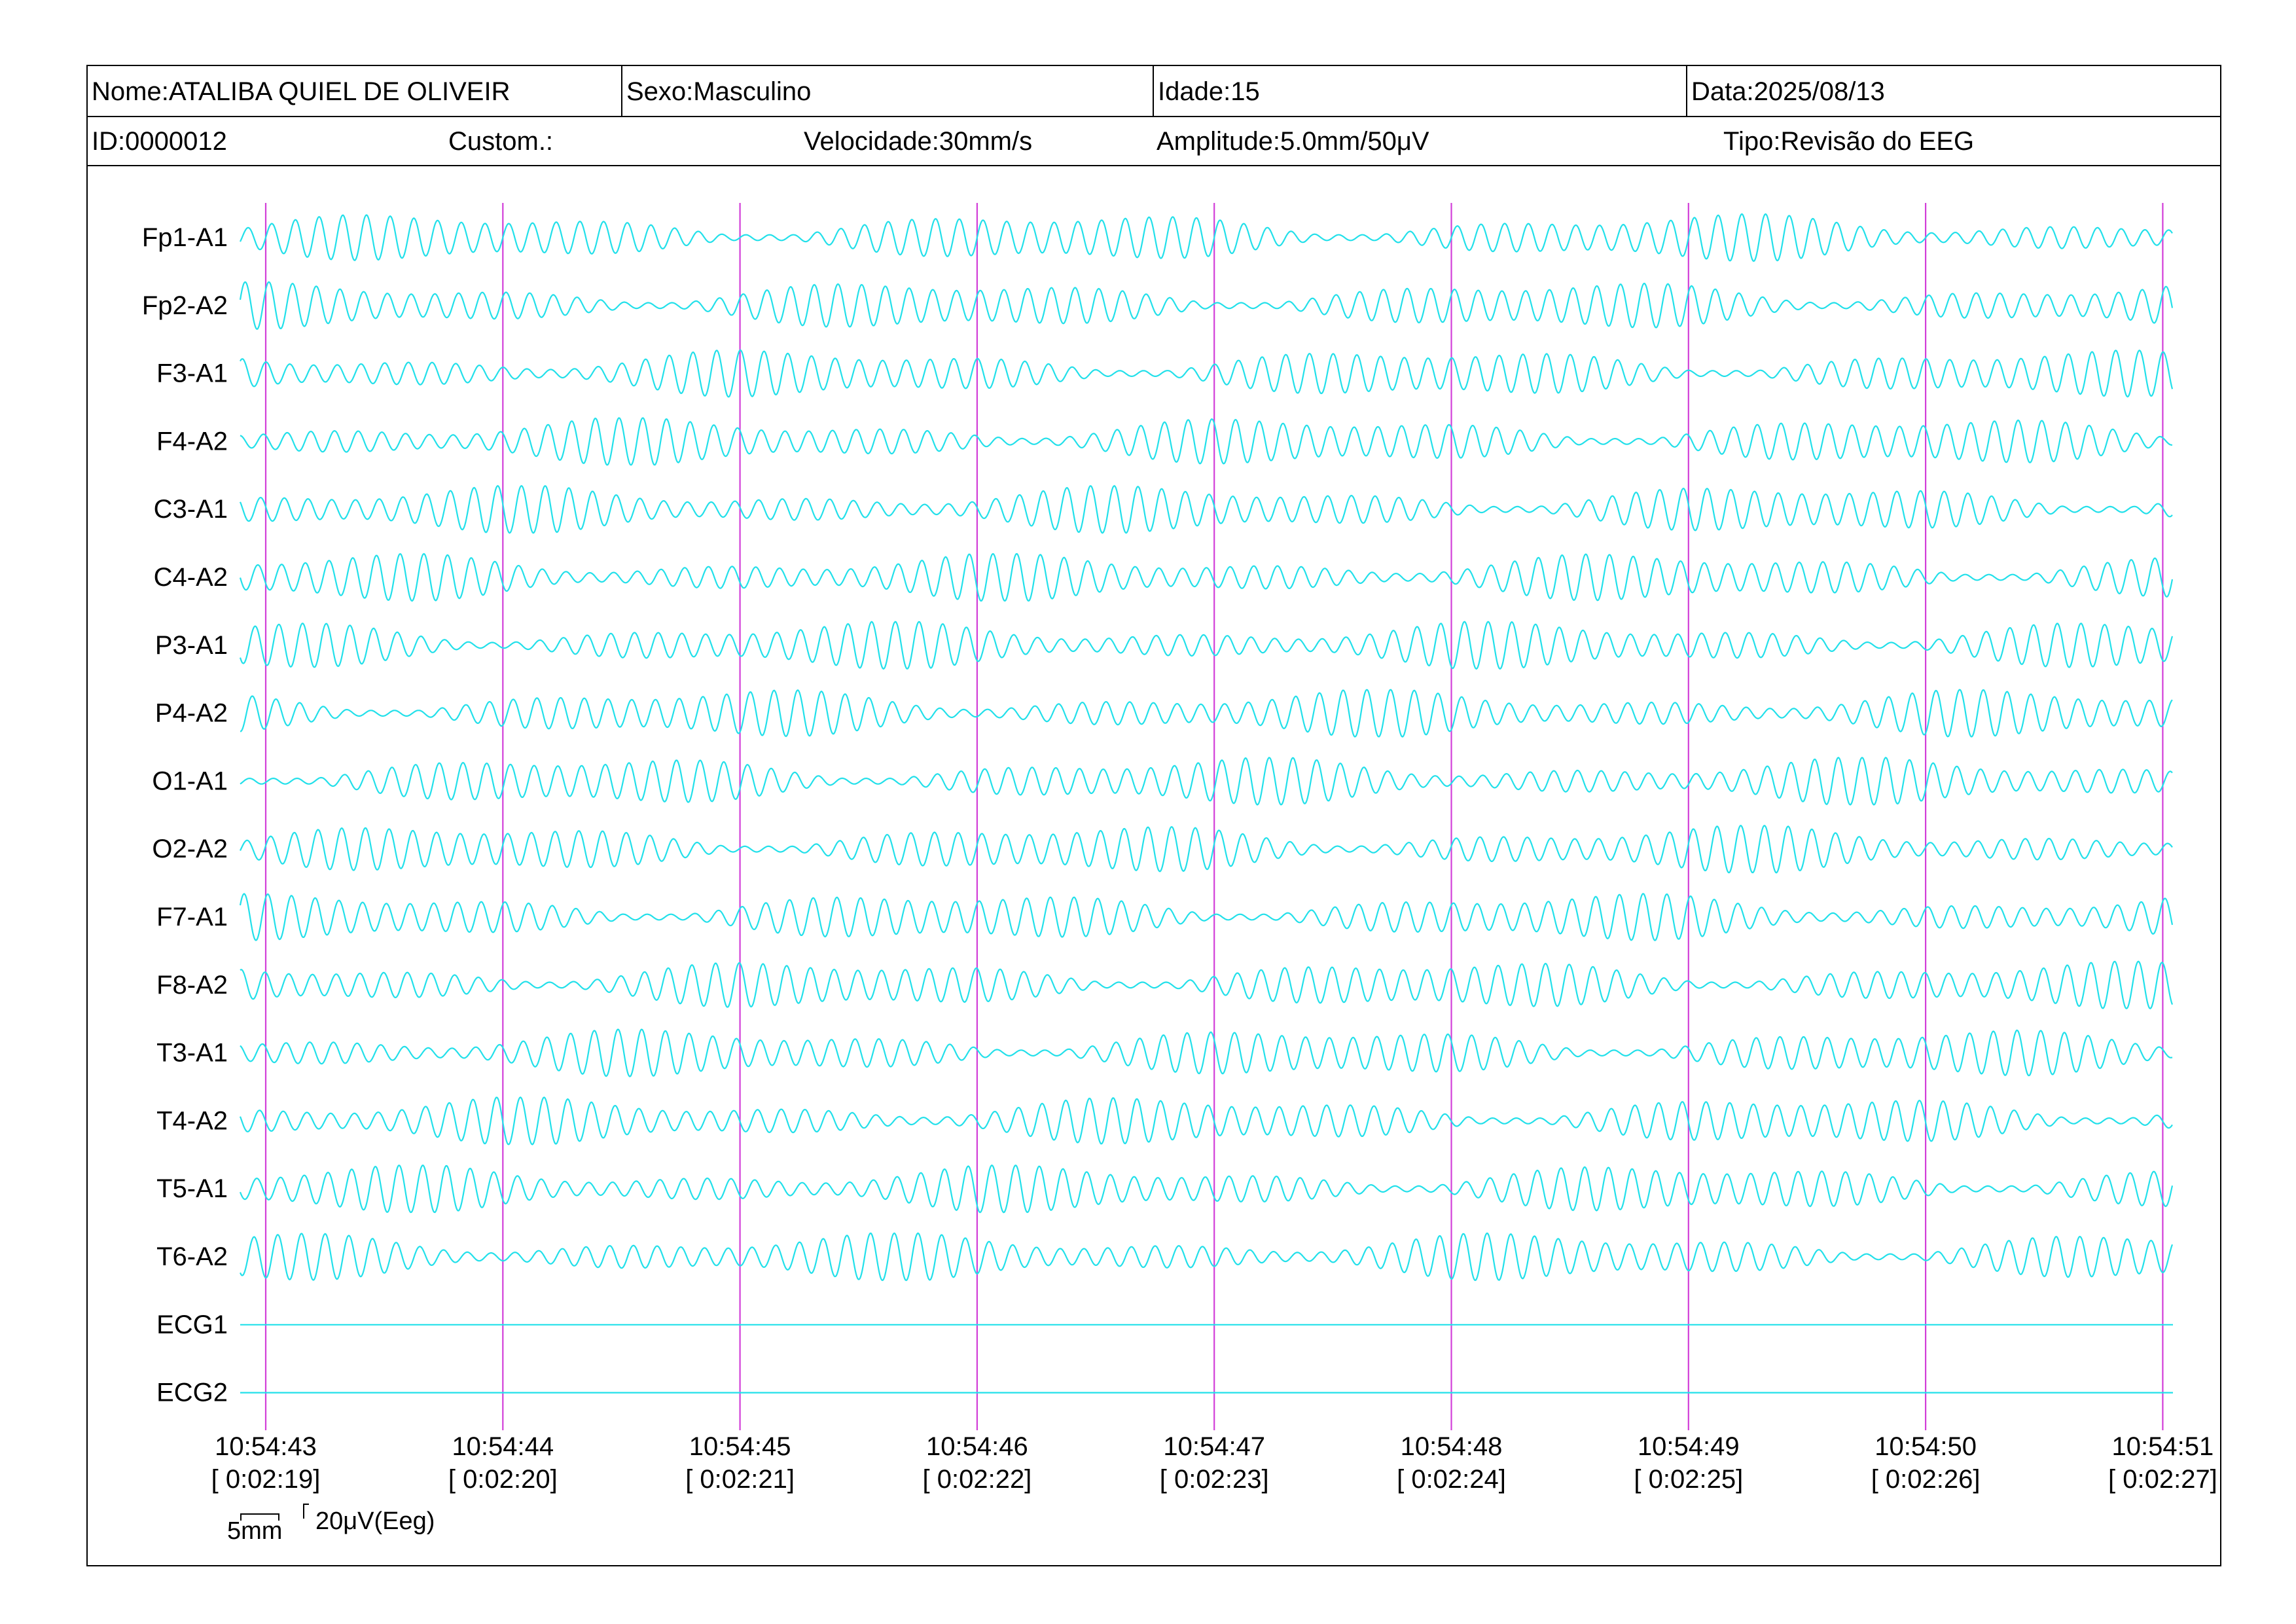 The height and width of the screenshot is (1624, 2296). Describe the element at coordinates (190, 849) in the screenshot. I see `channel-label: O2-A2` at that location.